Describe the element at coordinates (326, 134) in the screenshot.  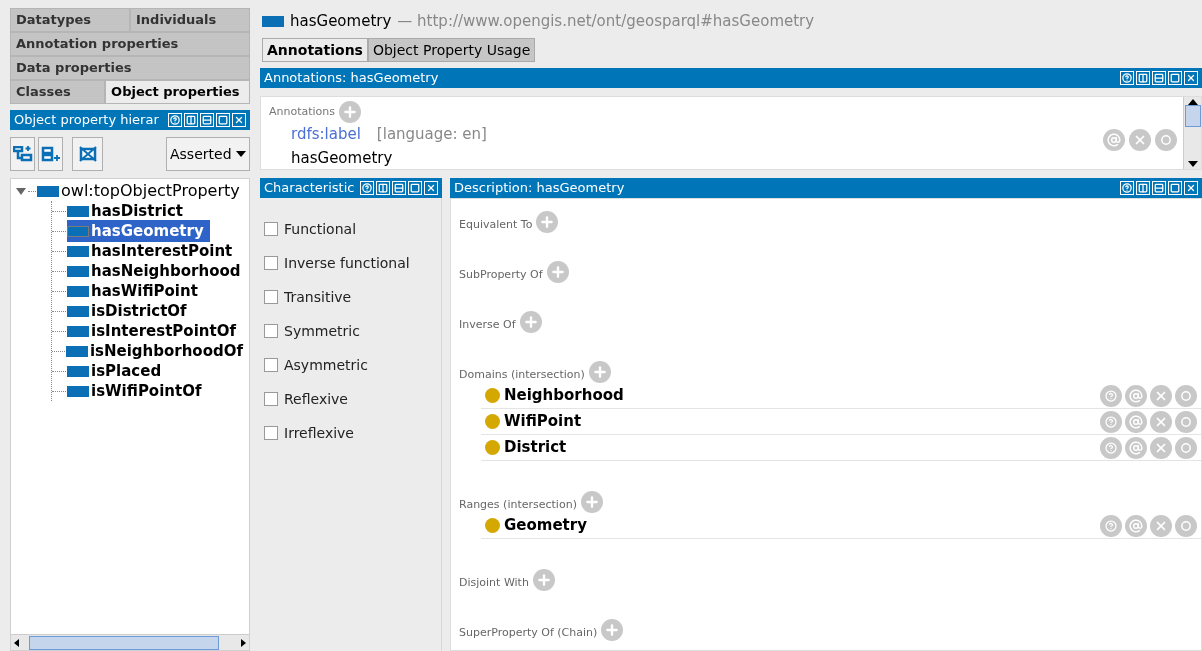
I see `annotation-property: rdfs:label` at that location.